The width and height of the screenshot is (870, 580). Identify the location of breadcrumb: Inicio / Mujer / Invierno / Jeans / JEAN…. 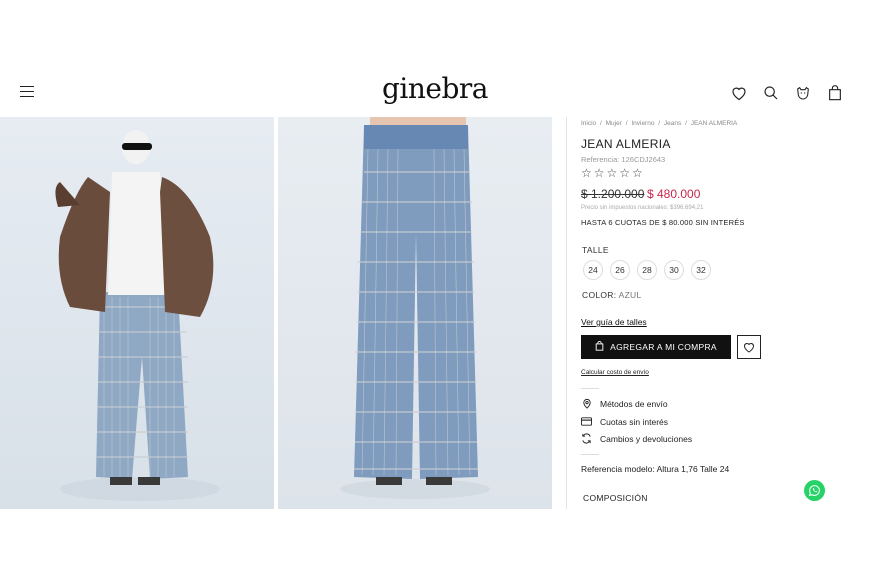
(660, 123).